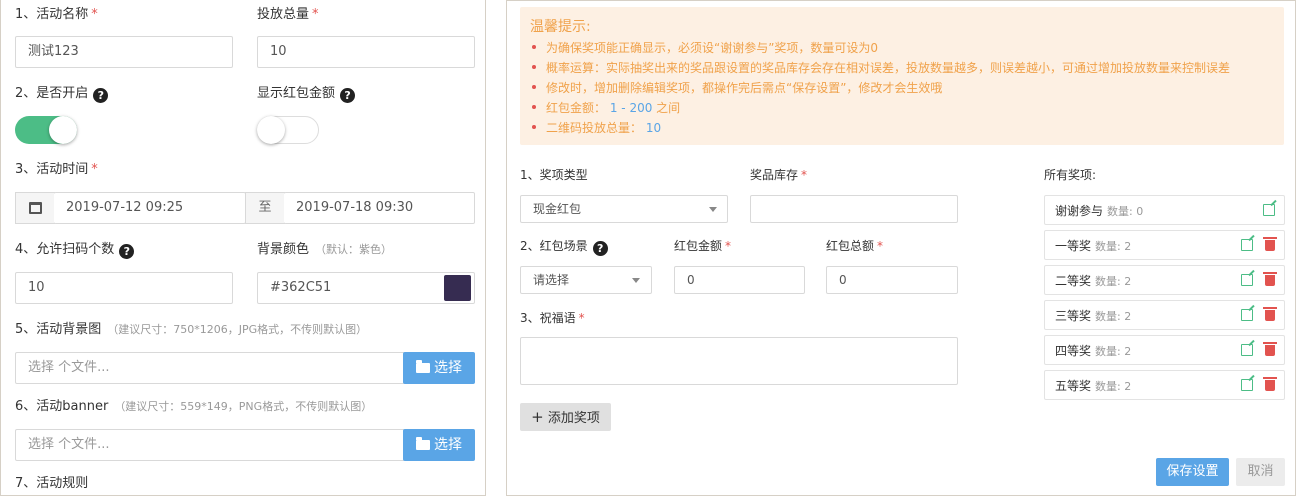 This screenshot has width=1296, height=496. I want to click on prize-type-label: 1、奖项类型, so click(554, 175).